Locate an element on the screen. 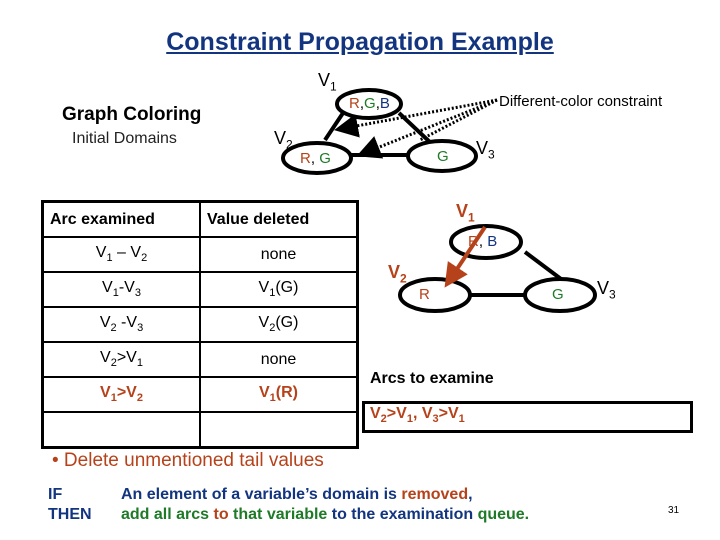 Image resolution: width=720 pixels, height=540 pixels. v2-domain-bottom: R is located at coordinates (424, 294).